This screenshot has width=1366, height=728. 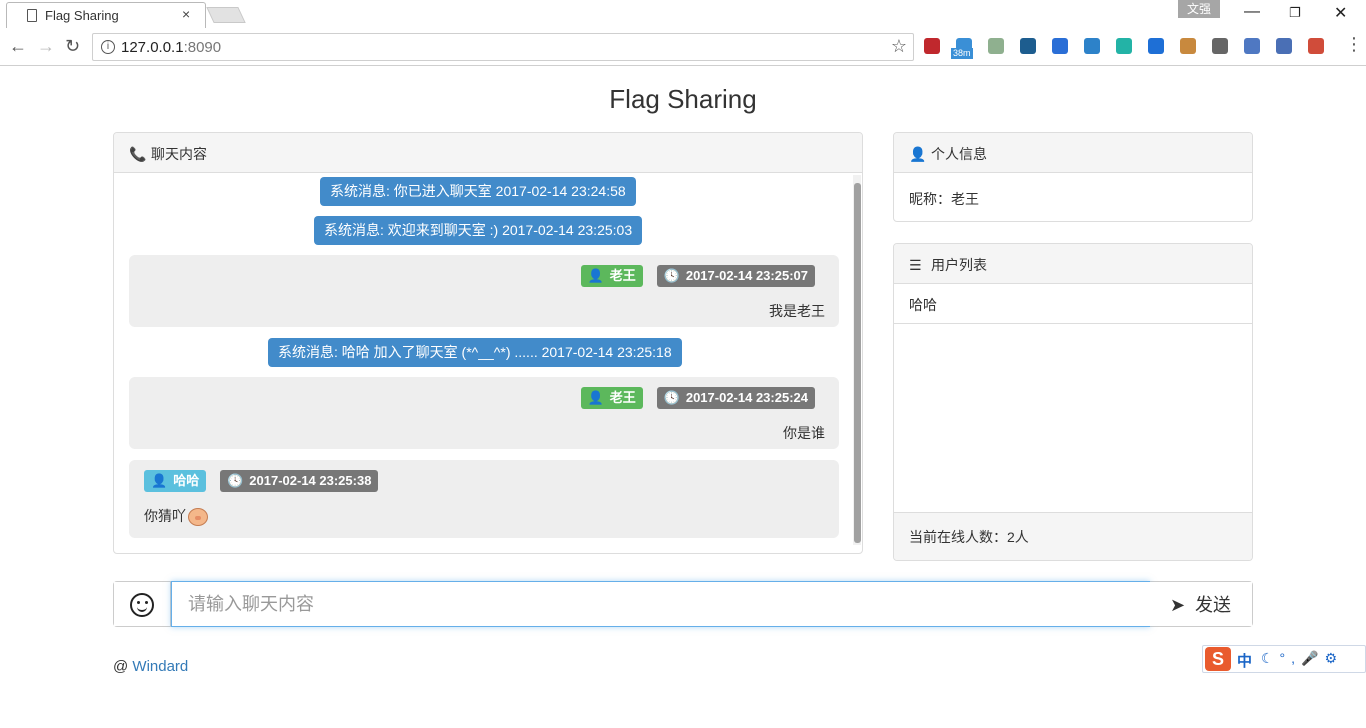 I want to click on bookmark-star-icon: ☆, so click(x=899, y=46).